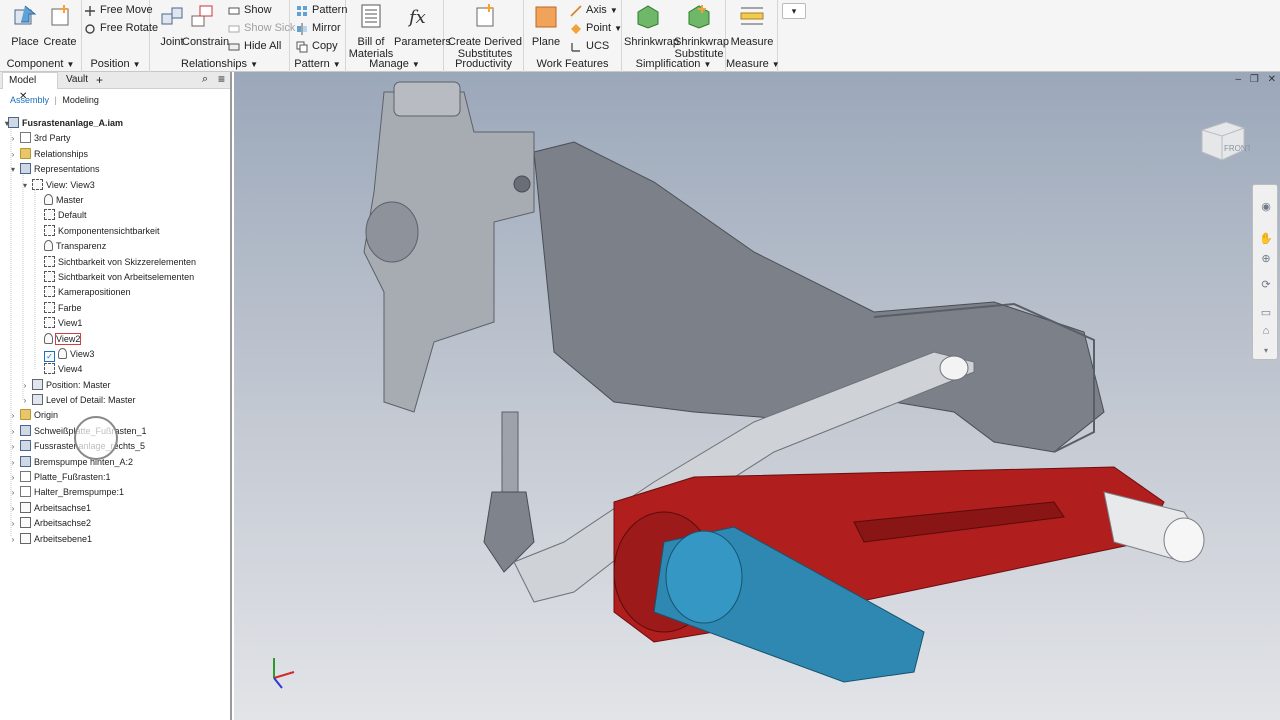  Describe the element at coordinates (80, 100) in the screenshot. I see `subtab-modeling: Modeling` at that location.